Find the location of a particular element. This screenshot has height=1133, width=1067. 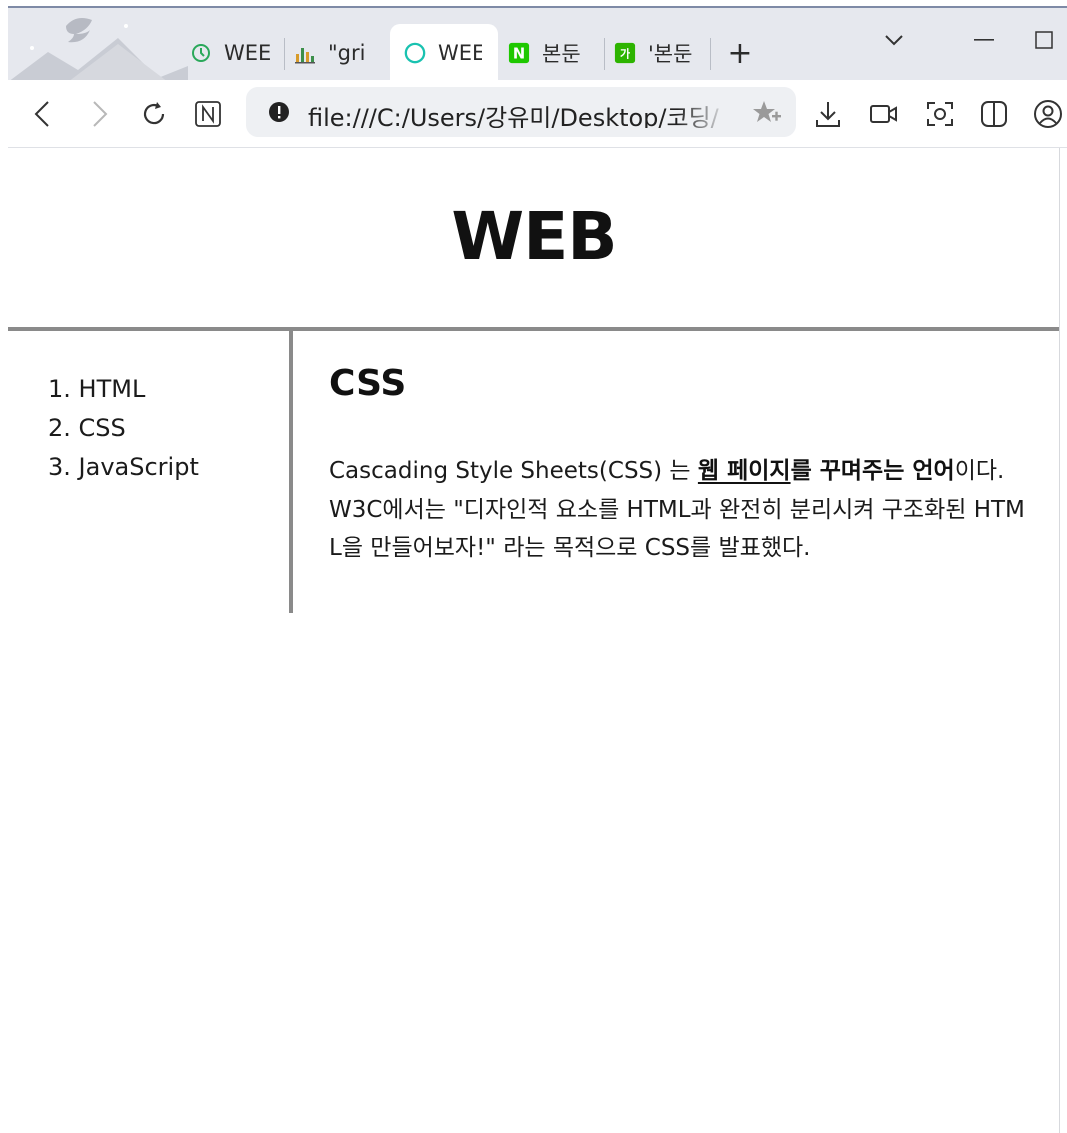

maximize-button is located at coordinates (1044, 40).